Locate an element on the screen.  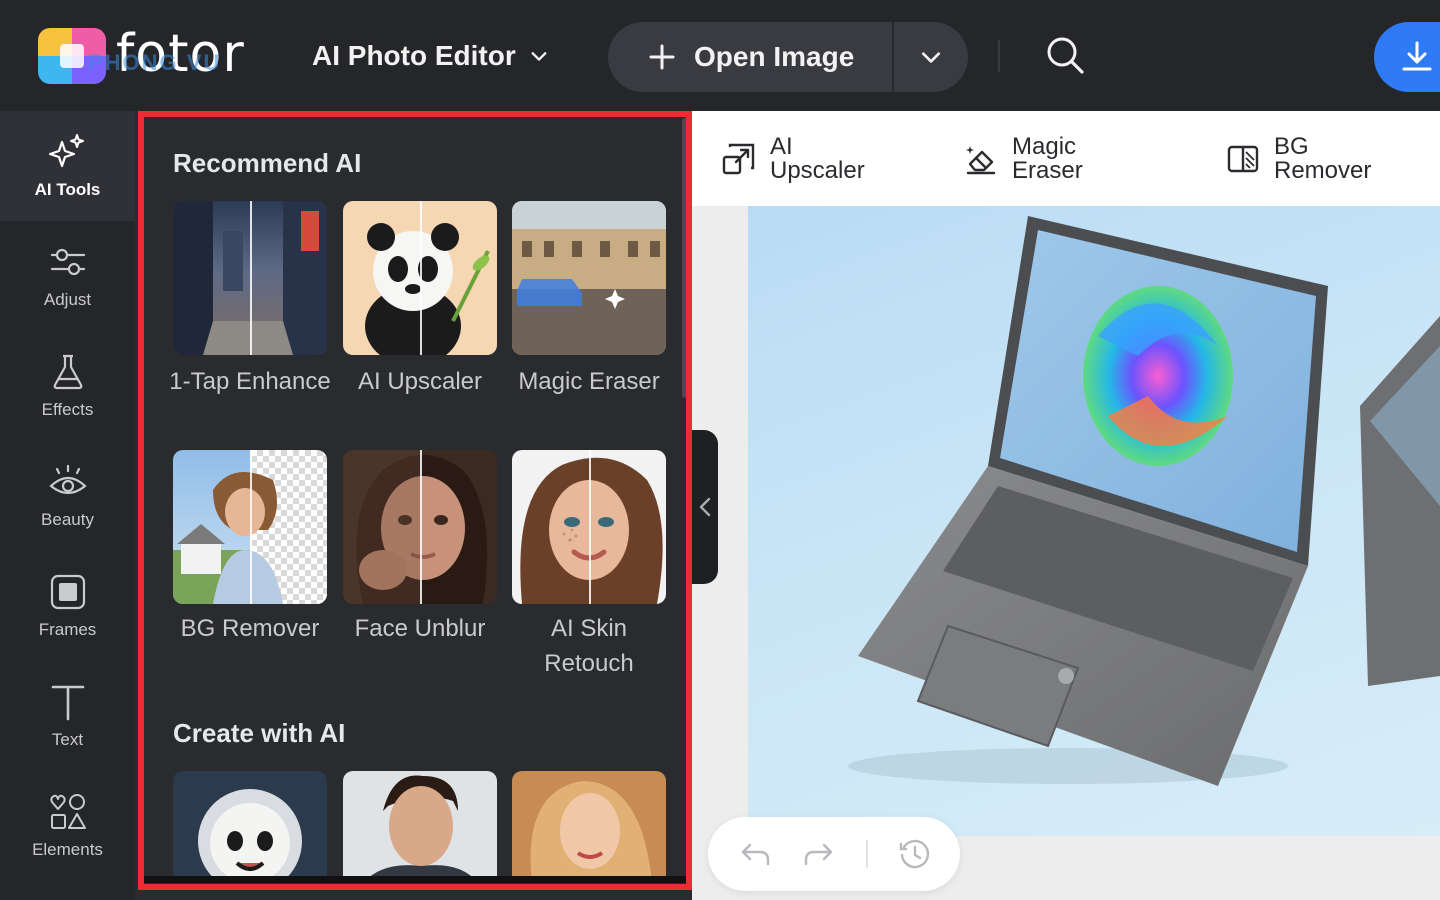
open-image-group: Open Image is located at coordinates (788, 57).